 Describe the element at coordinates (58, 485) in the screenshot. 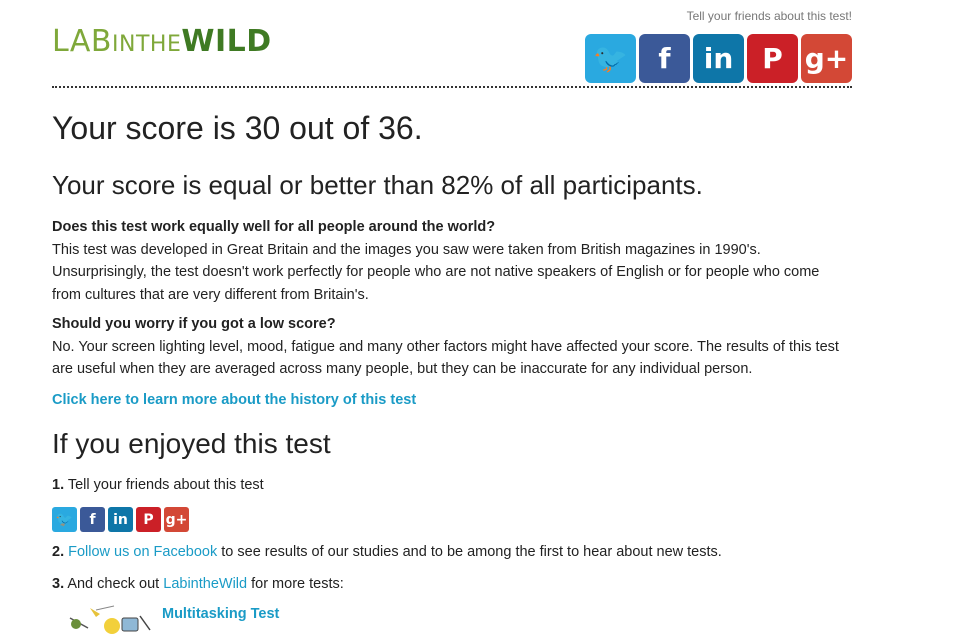

I see `step-number: 1.` at that location.